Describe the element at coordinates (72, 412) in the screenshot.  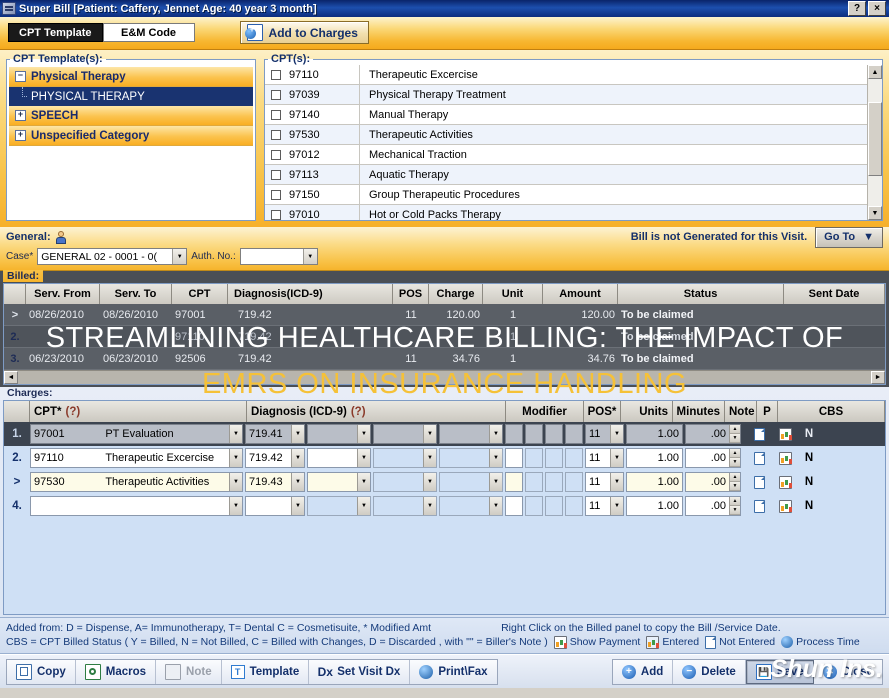
I see `cpt-help-icon: (?)` at that location.